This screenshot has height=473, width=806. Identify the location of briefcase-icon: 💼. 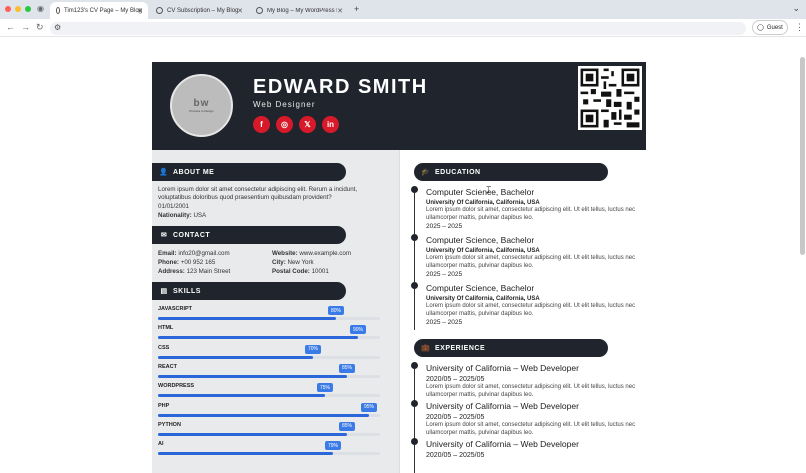
(426, 348).